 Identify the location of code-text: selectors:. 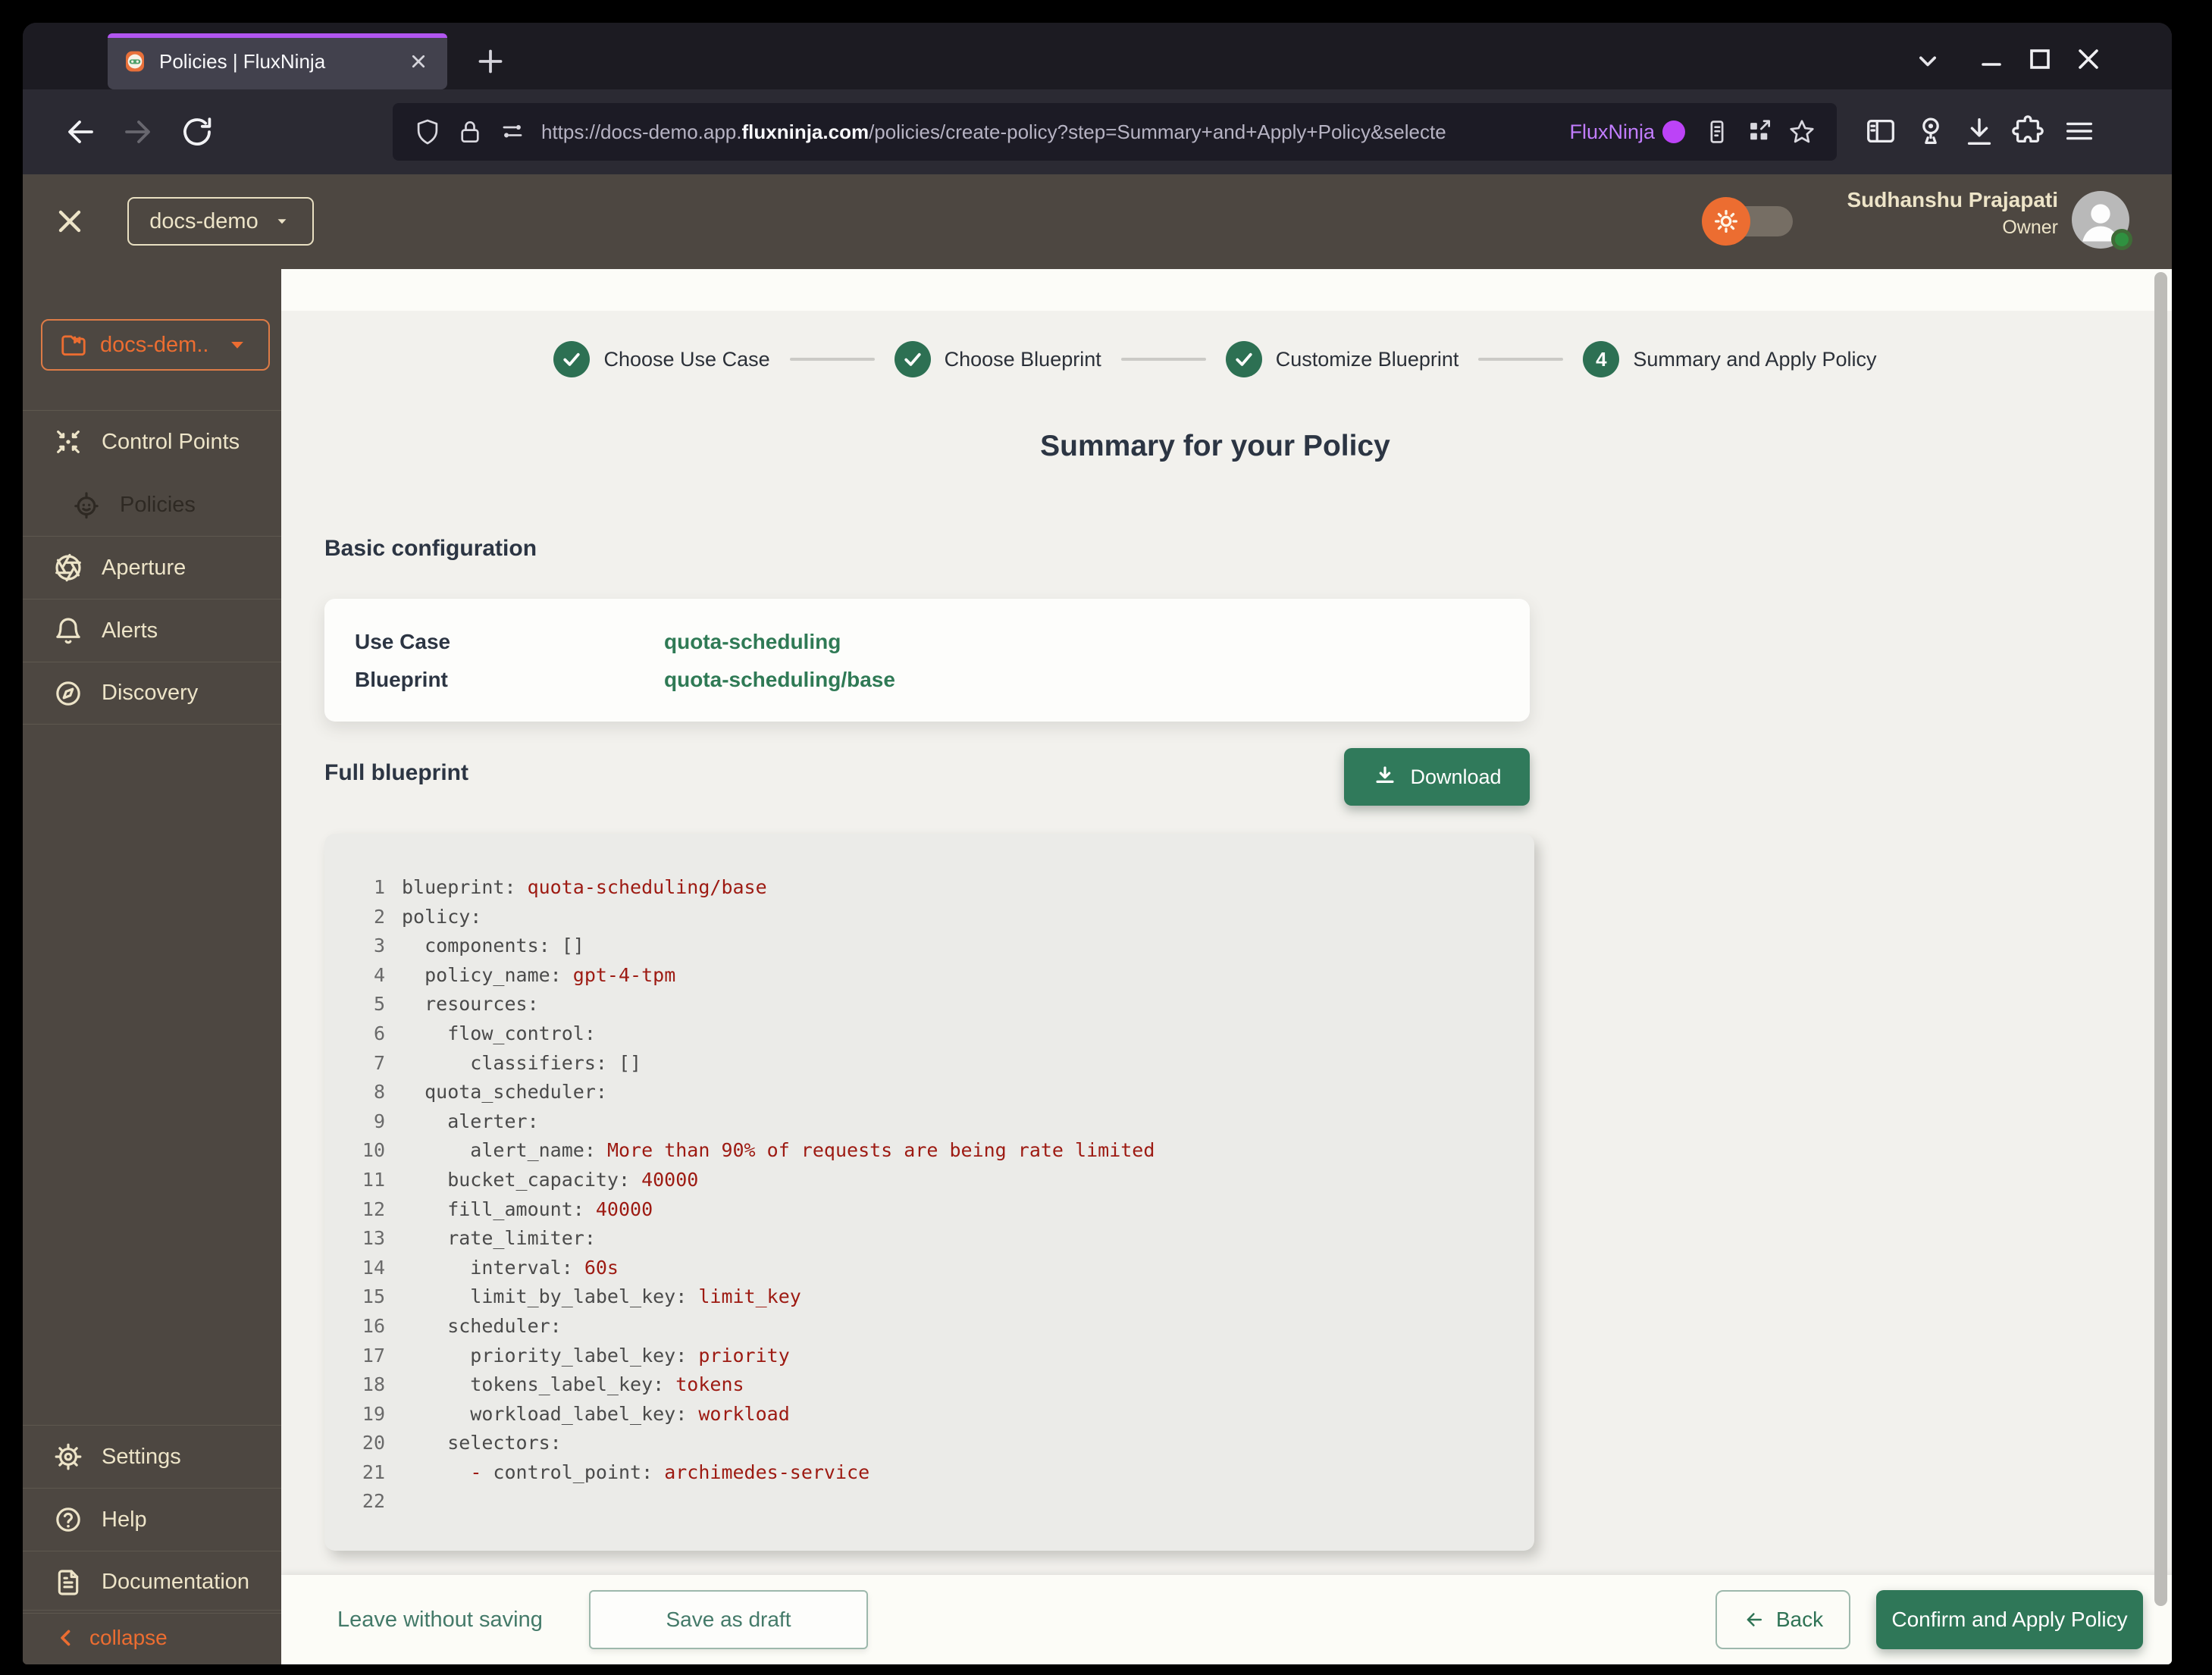
(482, 1443).